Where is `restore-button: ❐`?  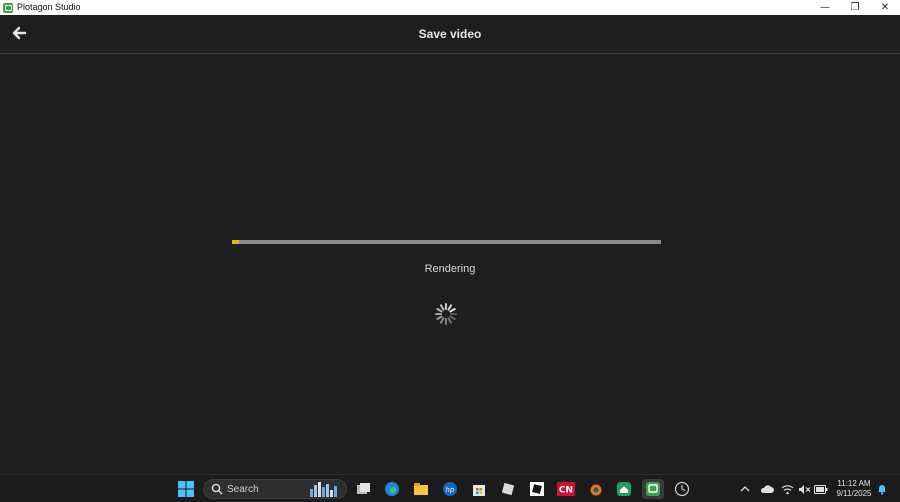 restore-button: ❐ is located at coordinates (855, 7).